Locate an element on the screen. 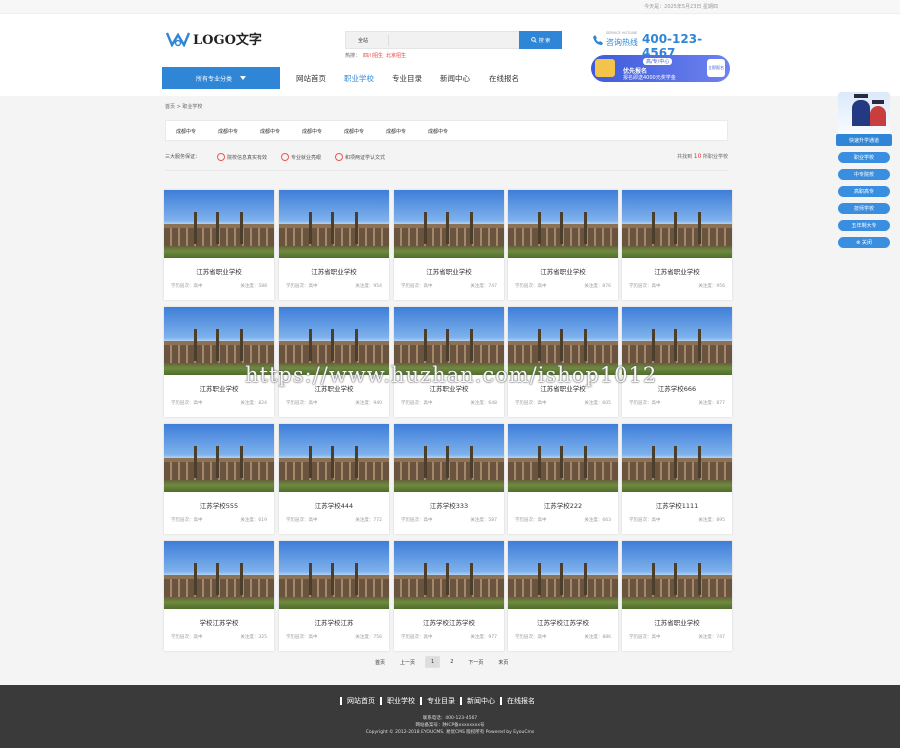  school-card: 江苏学校1111 学历层次：高中 关注度：895 is located at coordinates (677, 479).